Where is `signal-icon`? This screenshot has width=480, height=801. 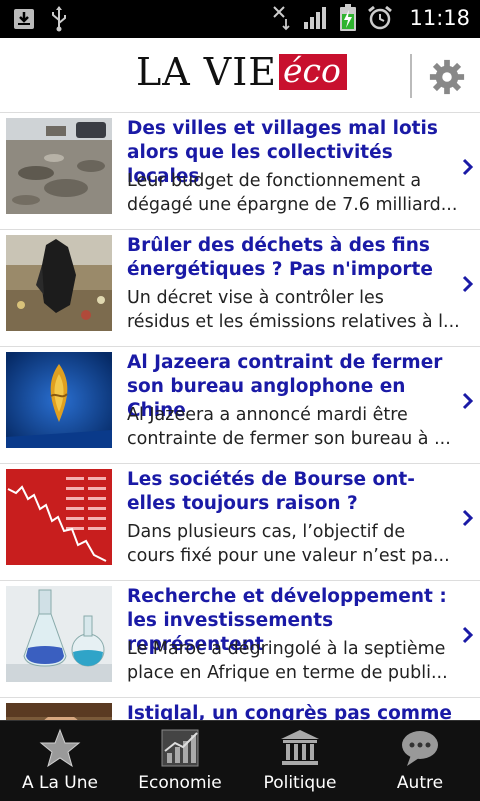 signal-icon is located at coordinates (315, 18).